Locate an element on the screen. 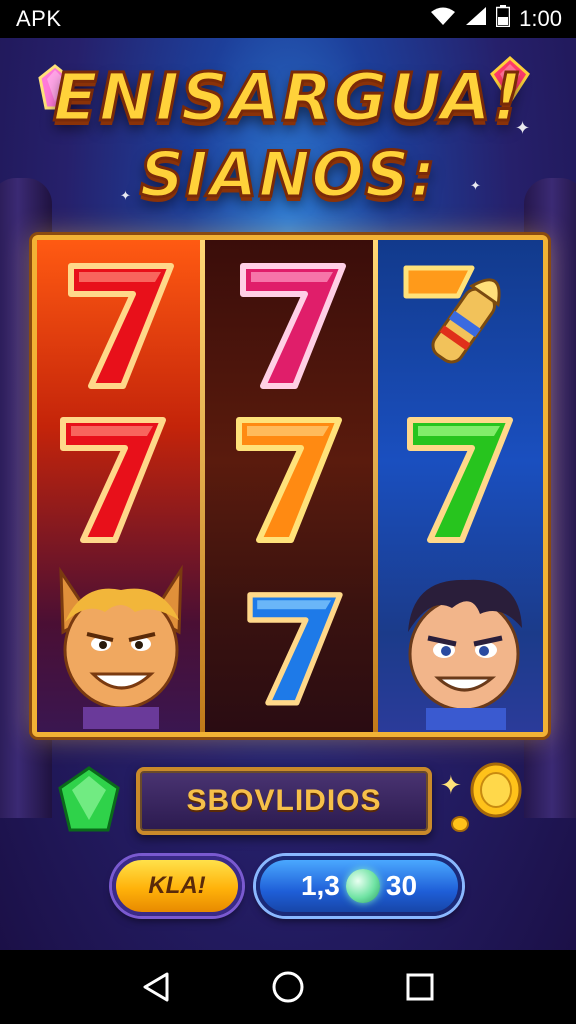 Image resolution: width=576 pixels, height=1024 pixels. game-title-line1: ENISARGUA! is located at coordinates (287, 98).